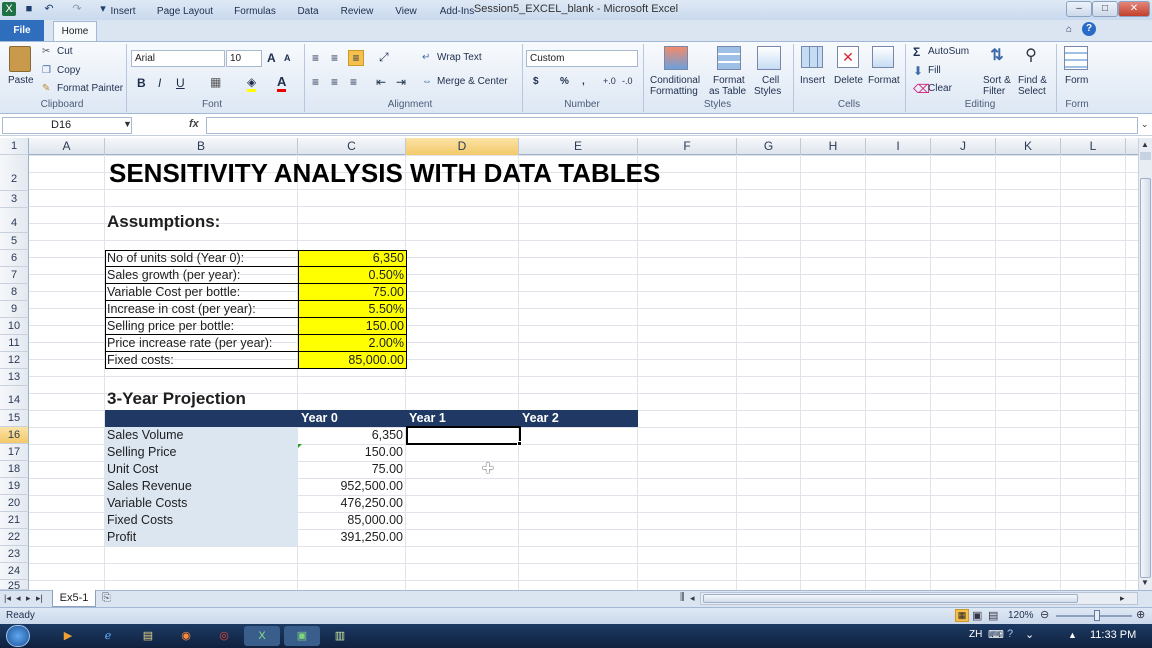 The width and height of the screenshot is (1152, 648). I want to click on row-header-10: 10, so click(14, 326).